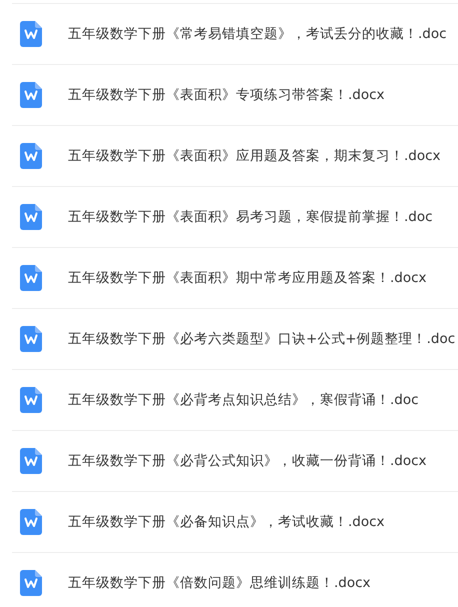 Image resolution: width=458 pixels, height=607 pixels. What do you see at coordinates (262, 339) in the screenshot?
I see `file-name: 五年级数学下册《必考六类题型》口诀+公式+例题整理！.doc` at bounding box center [262, 339].